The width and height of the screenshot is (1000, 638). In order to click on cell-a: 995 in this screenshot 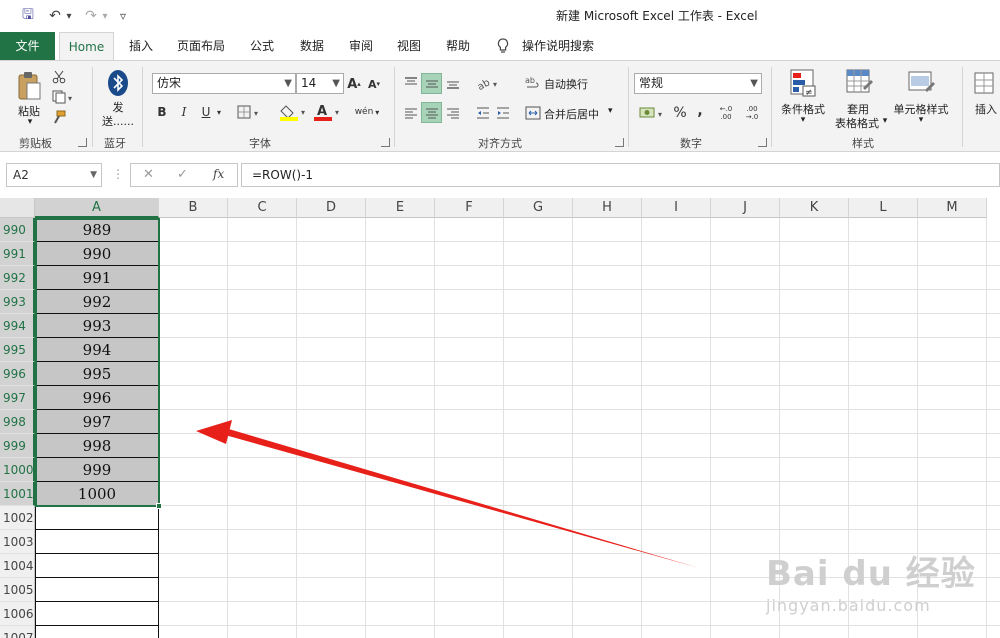, I will do `click(97, 374)`.